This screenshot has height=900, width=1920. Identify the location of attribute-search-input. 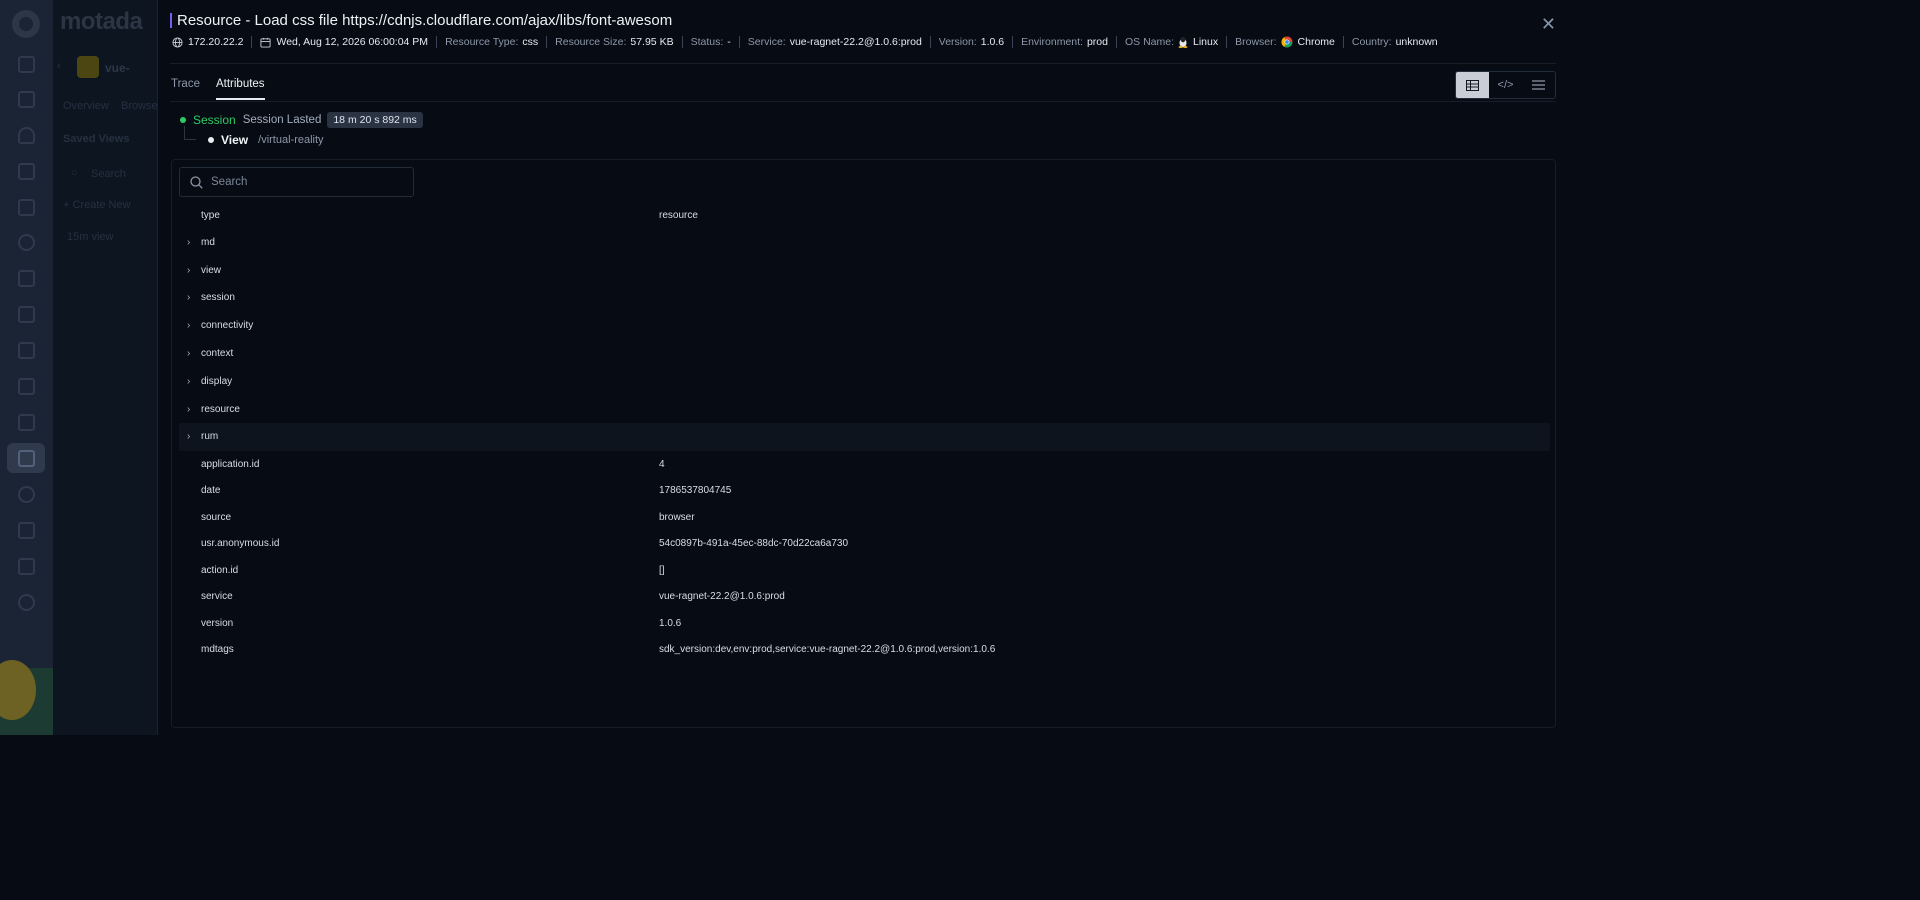
(306, 182).